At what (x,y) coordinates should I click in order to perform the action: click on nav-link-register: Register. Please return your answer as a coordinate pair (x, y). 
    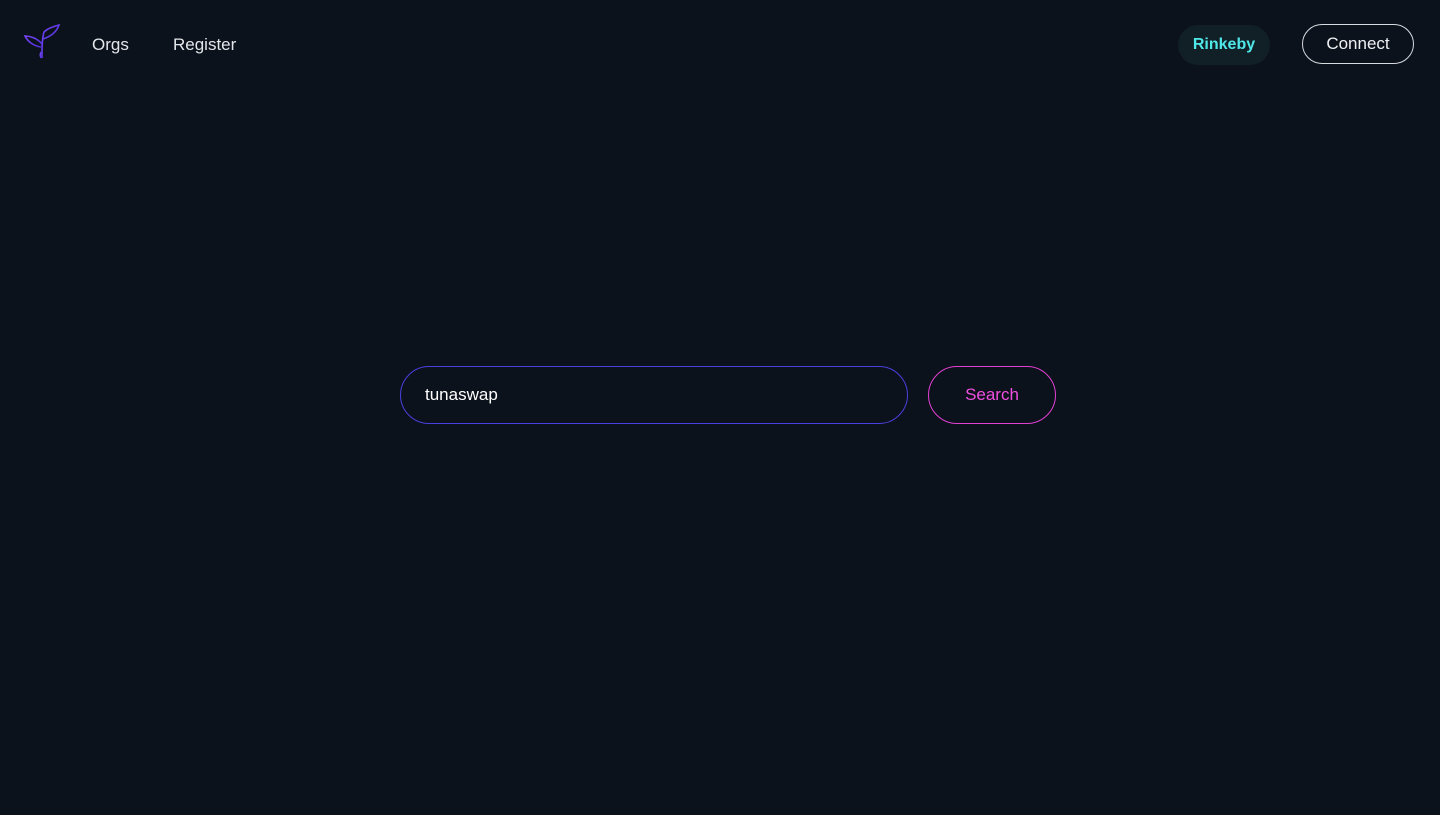
    Looking at the image, I should click on (204, 45).